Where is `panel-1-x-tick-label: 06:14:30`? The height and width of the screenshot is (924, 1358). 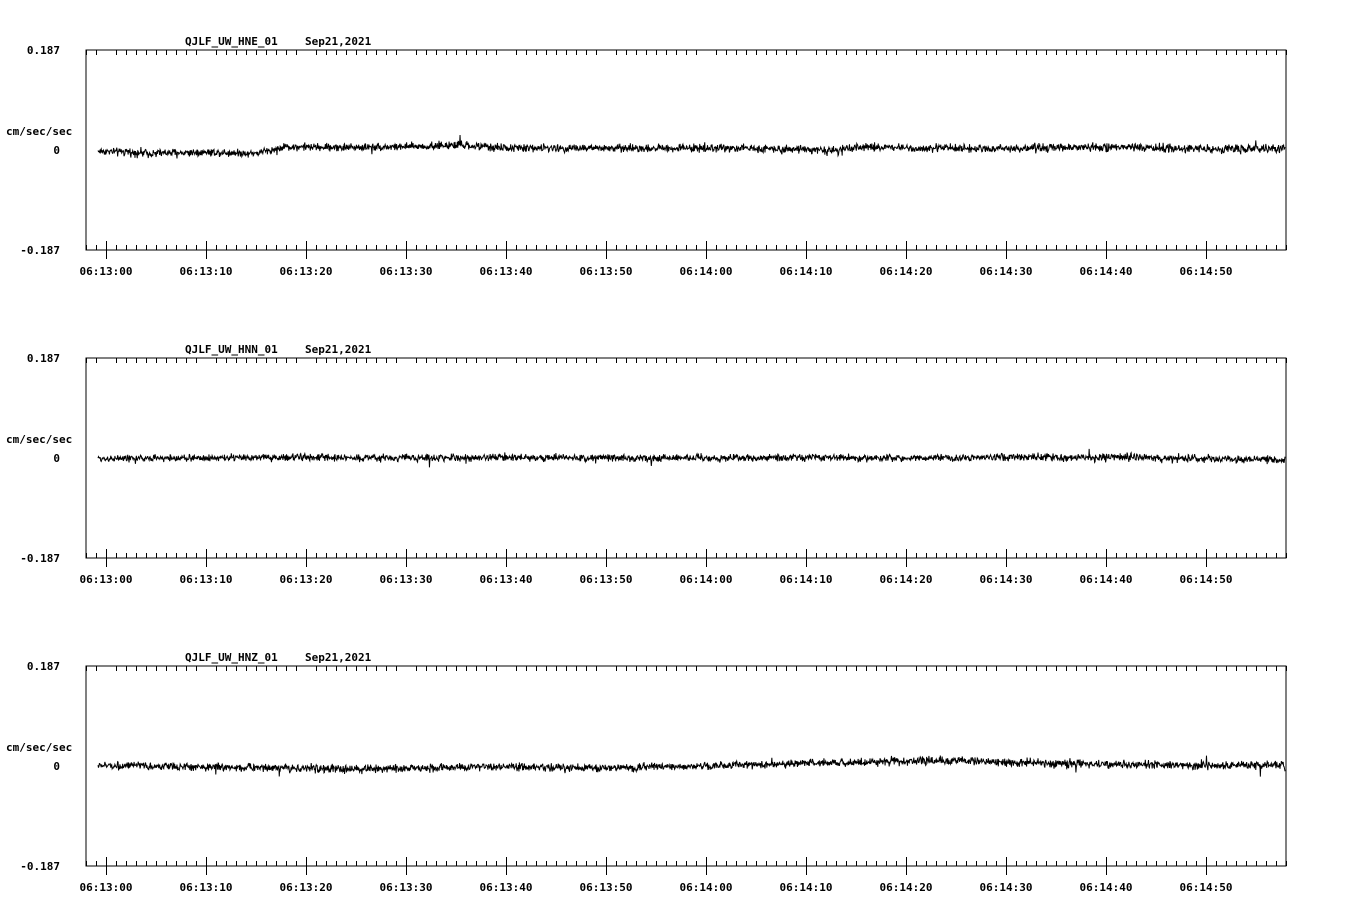 panel-1-x-tick-label: 06:14:30 is located at coordinates (1006, 271).